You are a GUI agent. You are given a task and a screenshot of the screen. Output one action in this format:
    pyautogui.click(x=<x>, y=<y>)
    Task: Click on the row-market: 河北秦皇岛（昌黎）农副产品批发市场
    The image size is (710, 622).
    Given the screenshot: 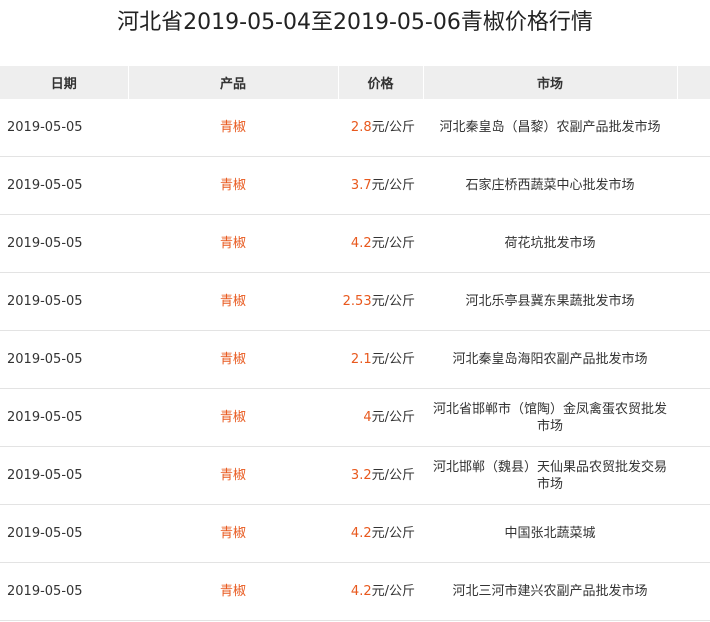 What is the action you would take?
    pyautogui.click(x=550, y=128)
    